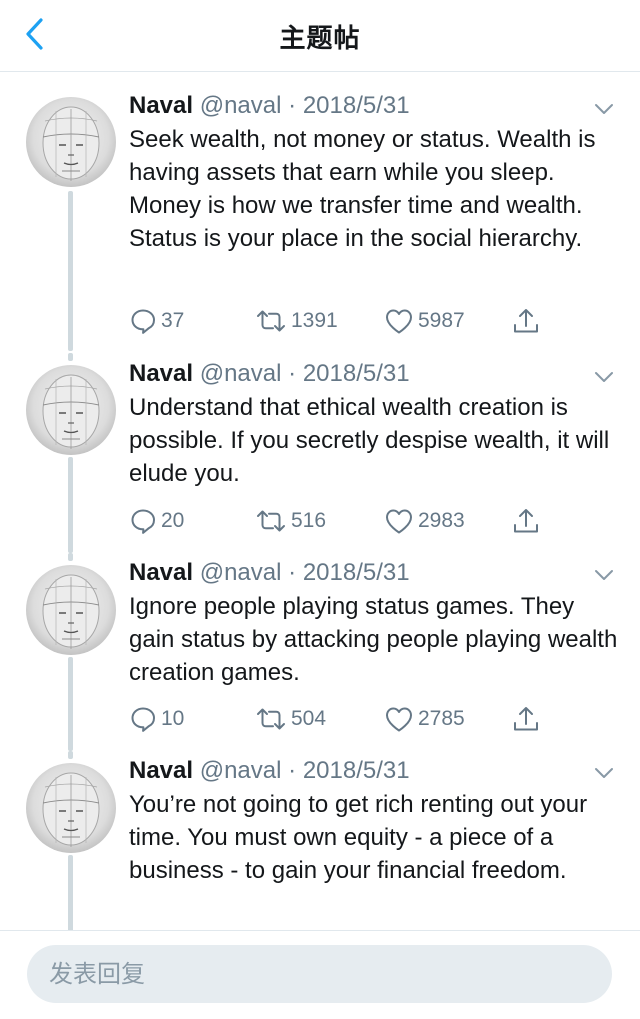 The width and height of the screenshot is (640, 1019). What do you see at coordinates (309, 718) in the screenshot?
I see `retweet-count: 504` at bounding box center [309, 718].